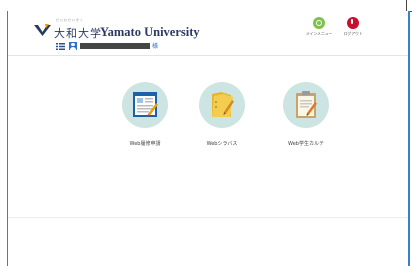 This screenshot has width=414, height=266. I want to click on university-logo: だいわだいがく 大和大学 Yamato University, so click(117, 30).